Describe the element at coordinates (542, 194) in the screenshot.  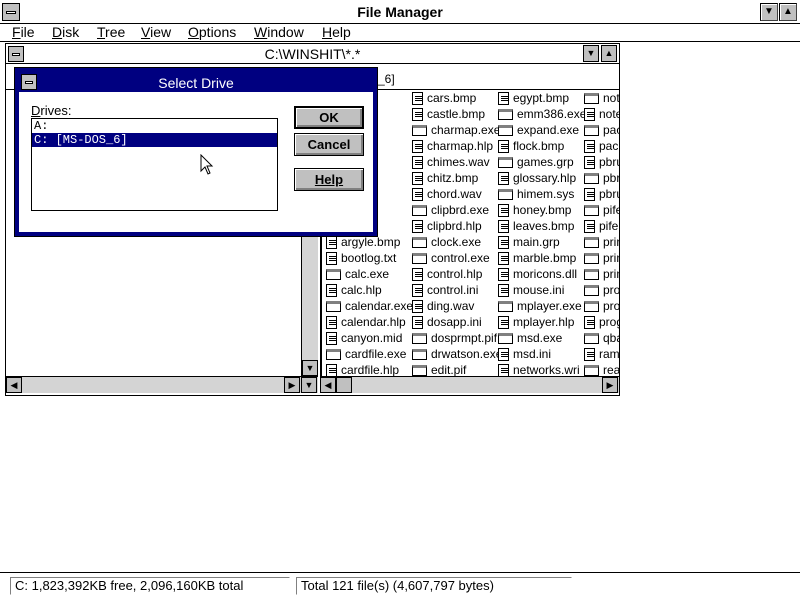
I see `file-item: himem.sys` at that location.